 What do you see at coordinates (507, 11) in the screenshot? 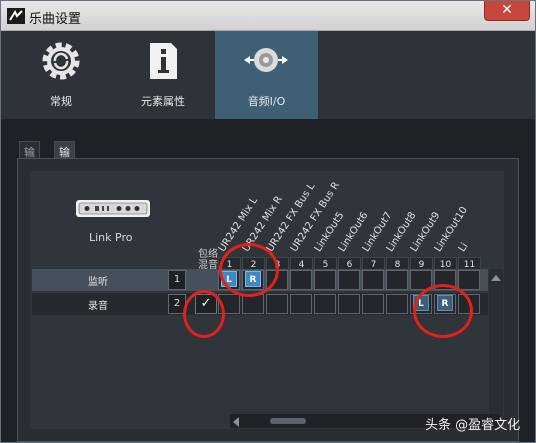
I see `close-button: ✕` at bounding box center [507, 11].